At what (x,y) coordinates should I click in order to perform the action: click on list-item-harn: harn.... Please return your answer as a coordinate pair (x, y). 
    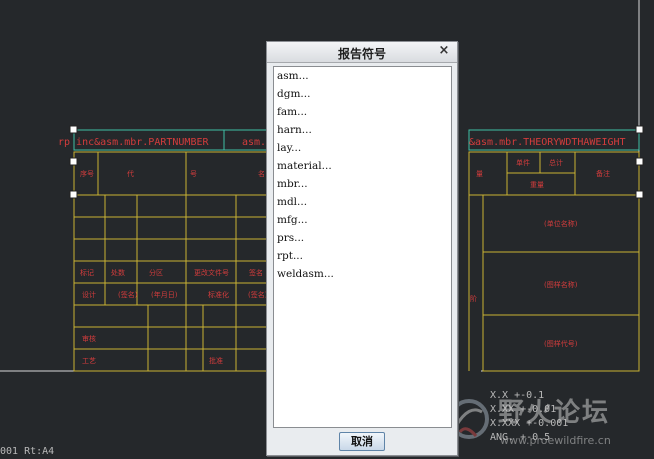
    Looking at the image, I should click on (362, 130).